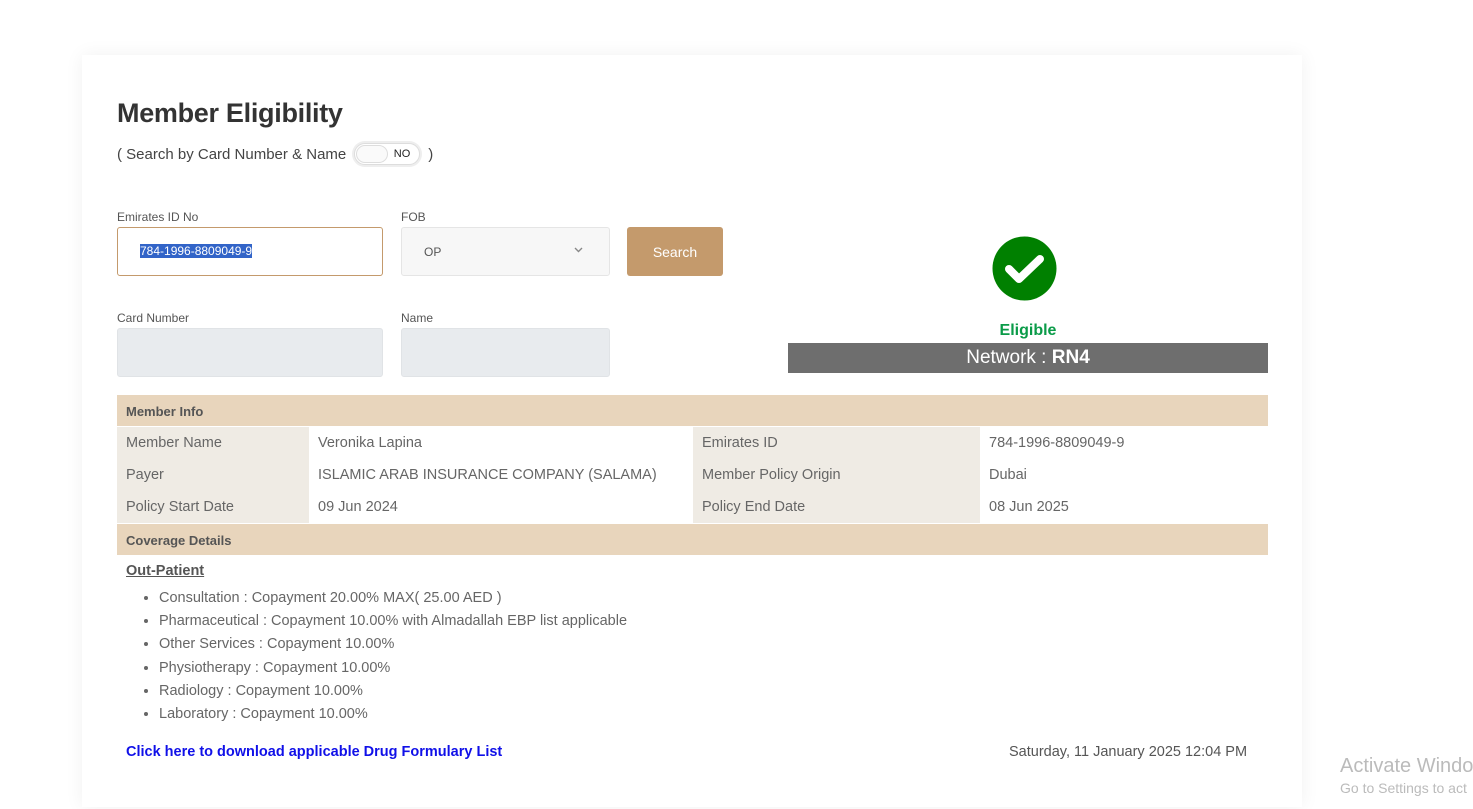 The width and height of the screenshot is (1473, 809). Describe the element at coordinates (417, 318) in the screenshot. I see `name-label: Name` at that location.